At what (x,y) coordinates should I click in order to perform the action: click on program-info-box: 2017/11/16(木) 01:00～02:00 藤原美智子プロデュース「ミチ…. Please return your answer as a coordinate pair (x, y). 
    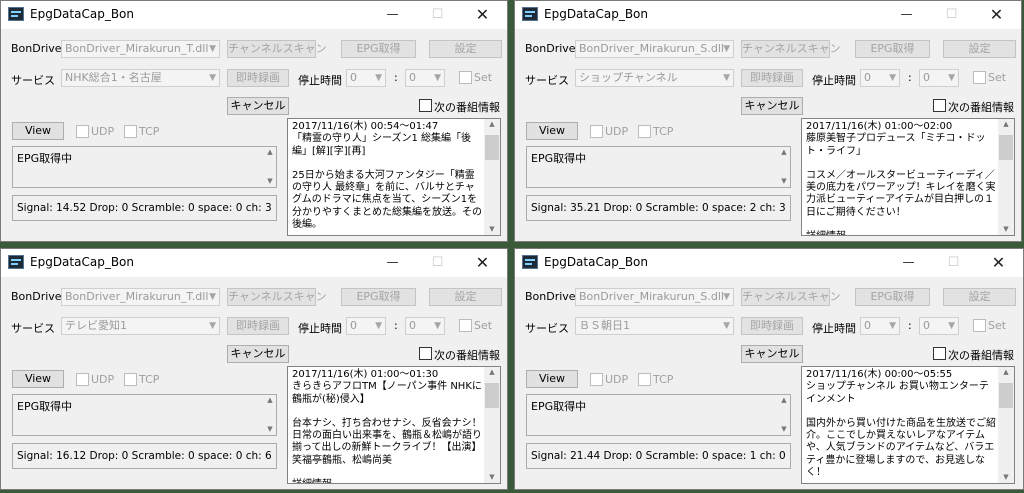
    Looking at the image, I should click on (908, 177).